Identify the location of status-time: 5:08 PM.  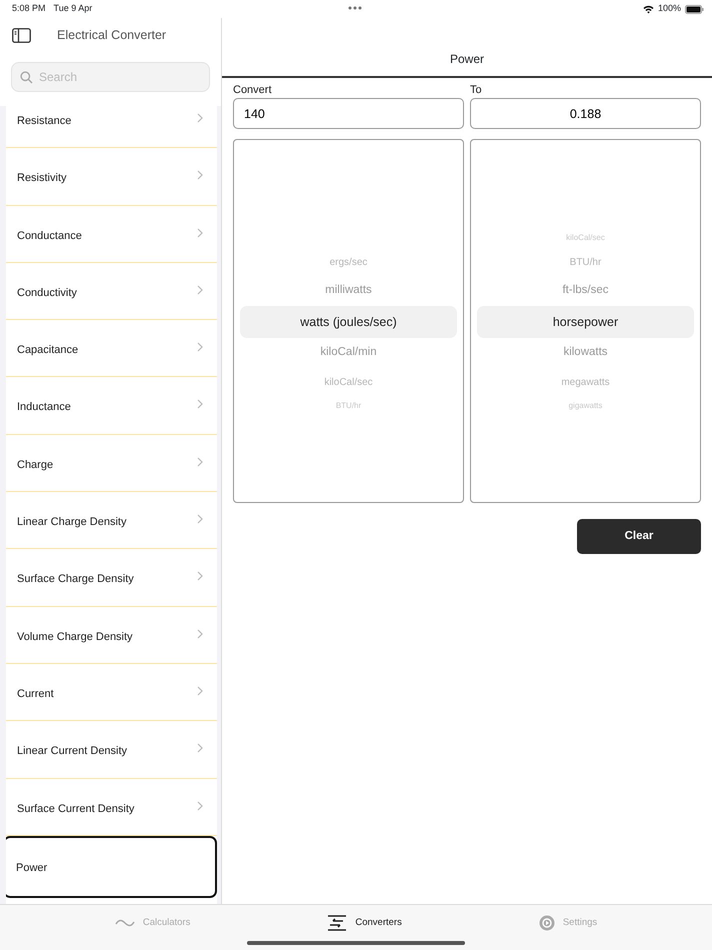
(29, 9).